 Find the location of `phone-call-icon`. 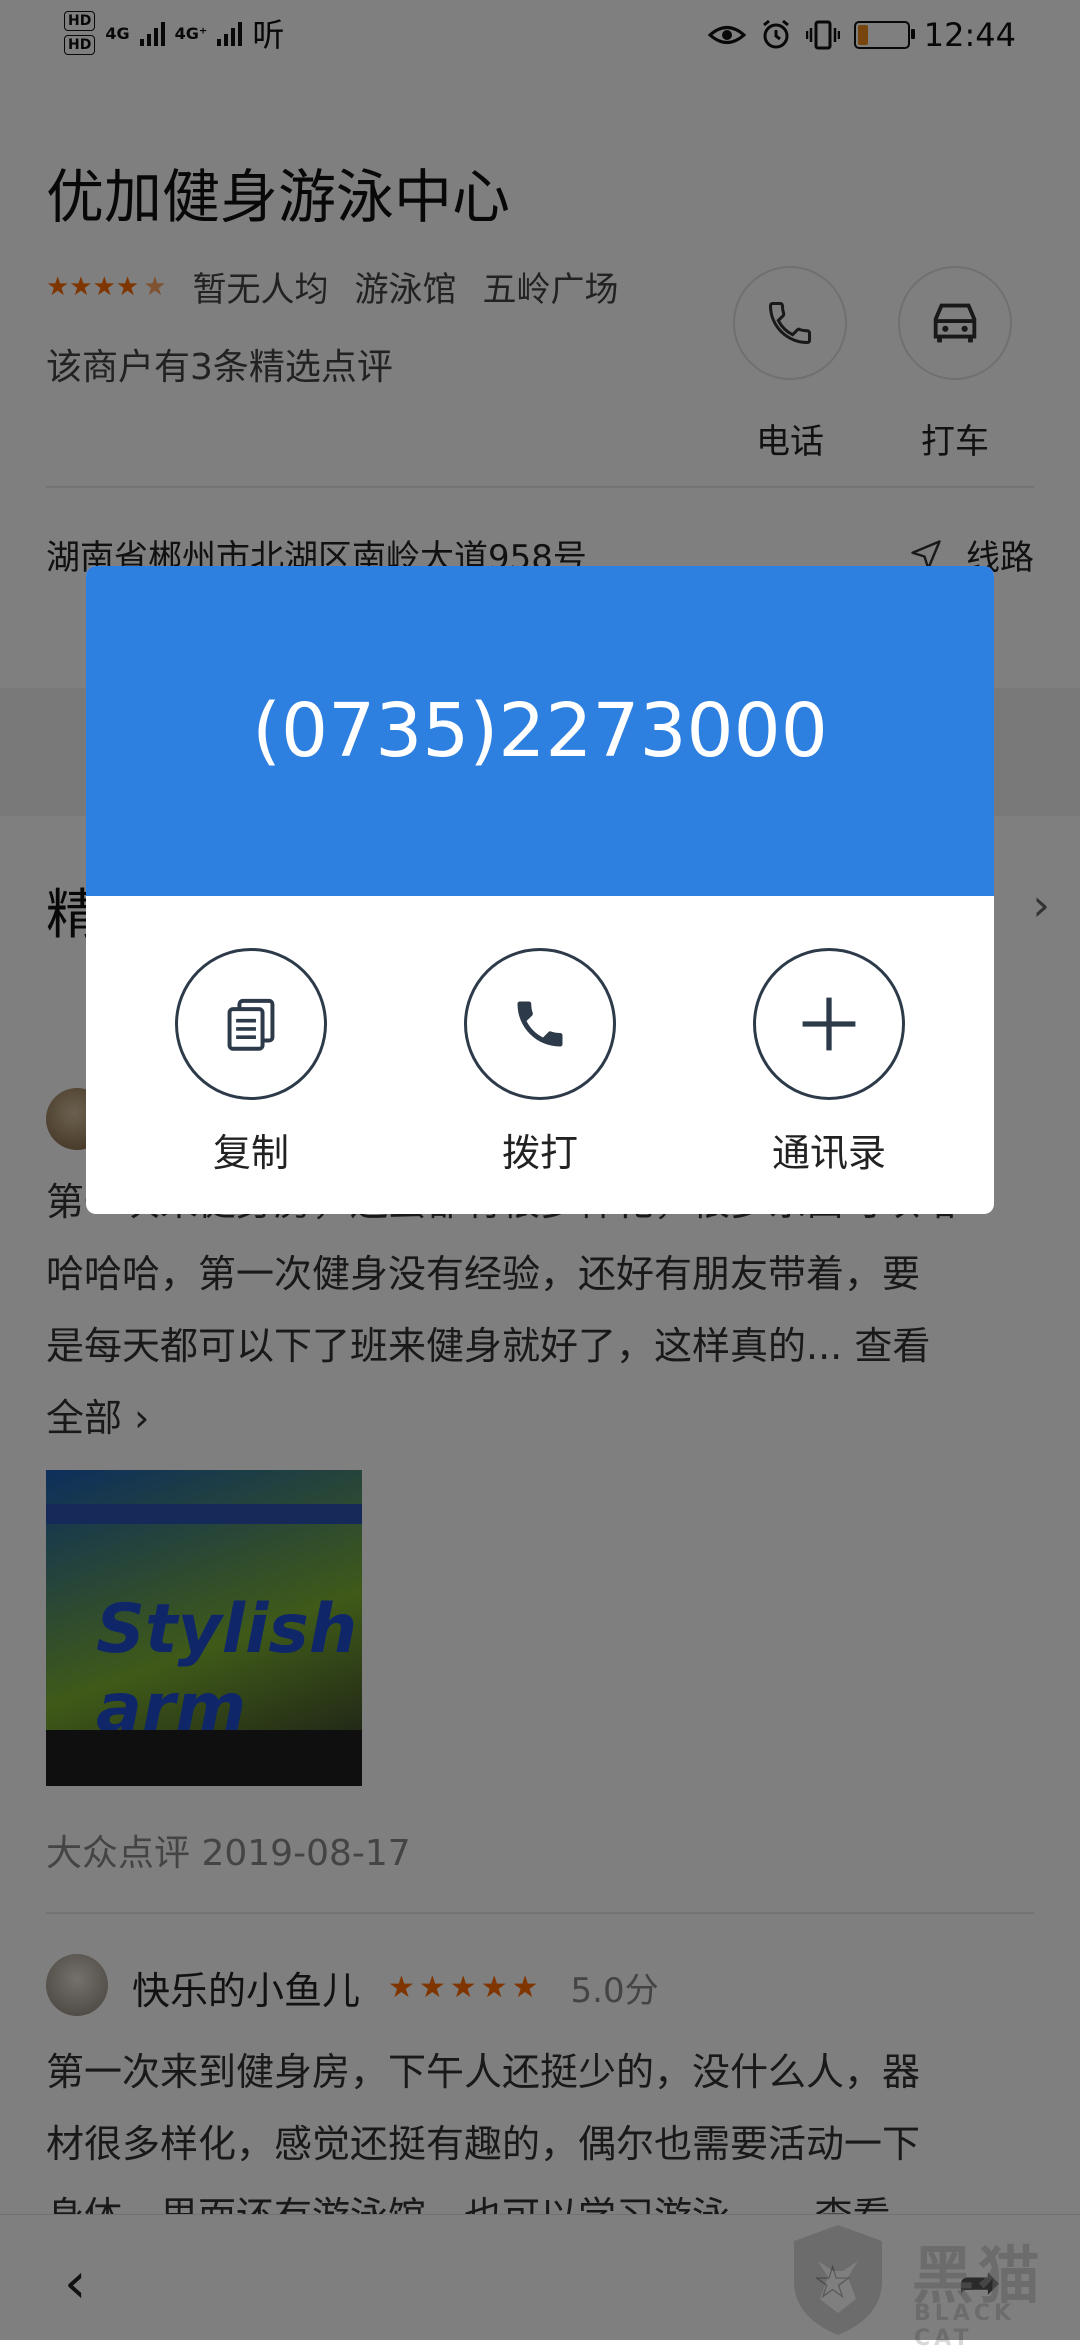

phone-call-icon is located at coordinates (540, 1024).